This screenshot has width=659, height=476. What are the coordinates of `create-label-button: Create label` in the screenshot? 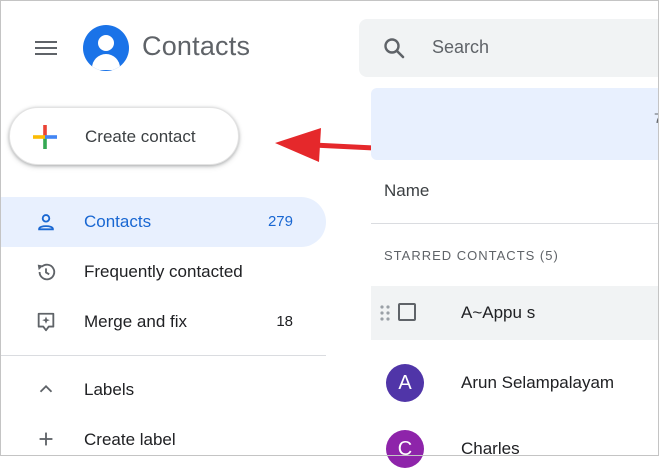 It's located at (163, 439).